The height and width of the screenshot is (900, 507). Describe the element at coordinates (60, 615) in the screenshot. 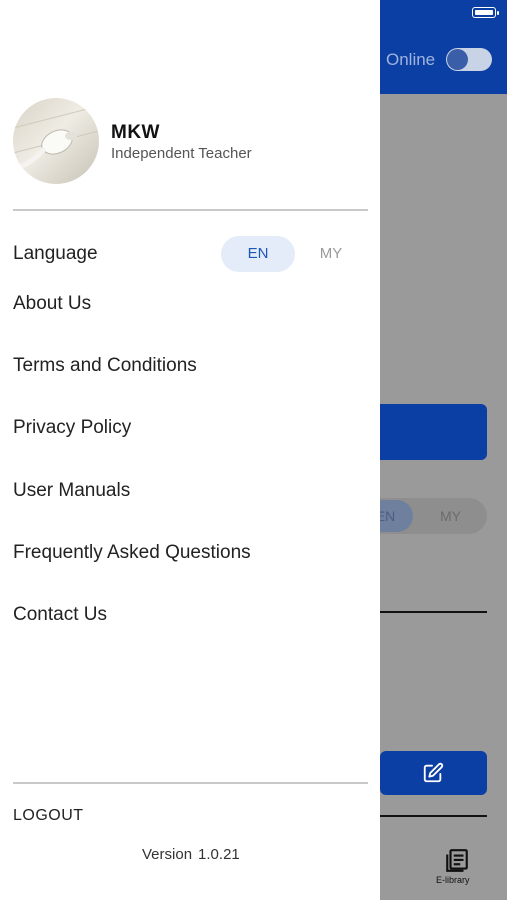

I see `menu-item-contact-us: Contact Us` at that location.